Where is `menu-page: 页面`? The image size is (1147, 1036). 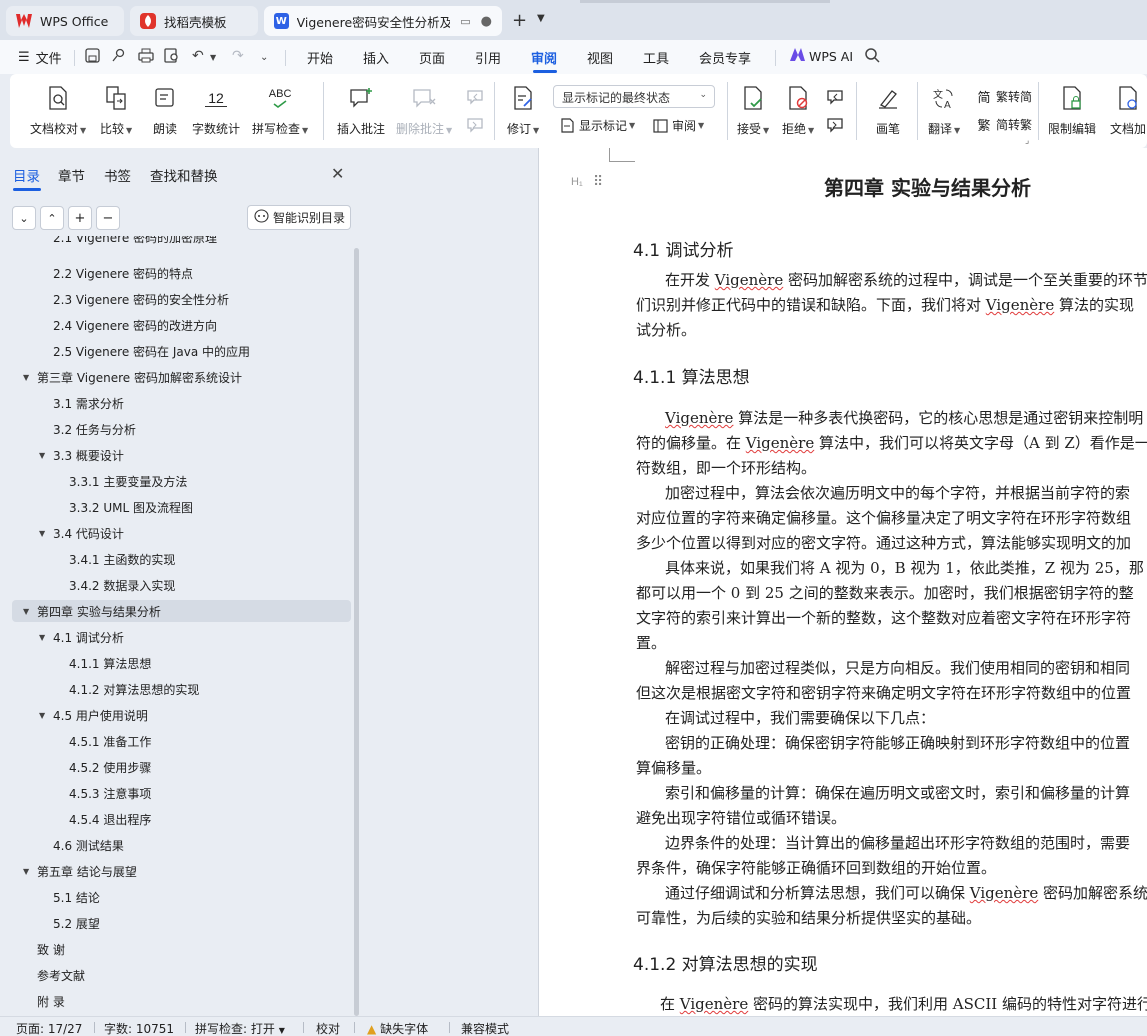
menu-page: 页面 is located at coordinates (432, 57).